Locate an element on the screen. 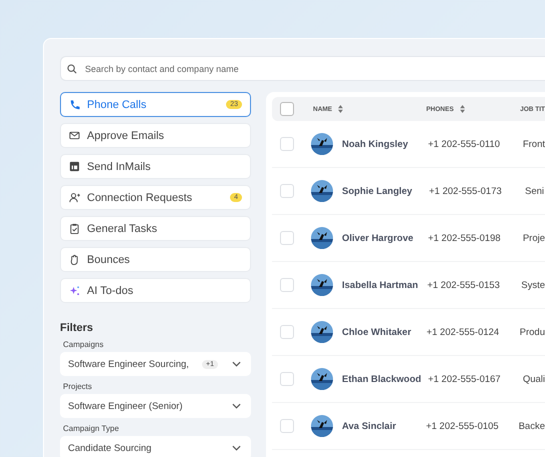 Image resolution: width=545 pixels, height=457 pixels. job-title: Backe is located at coordinates (531, 426).